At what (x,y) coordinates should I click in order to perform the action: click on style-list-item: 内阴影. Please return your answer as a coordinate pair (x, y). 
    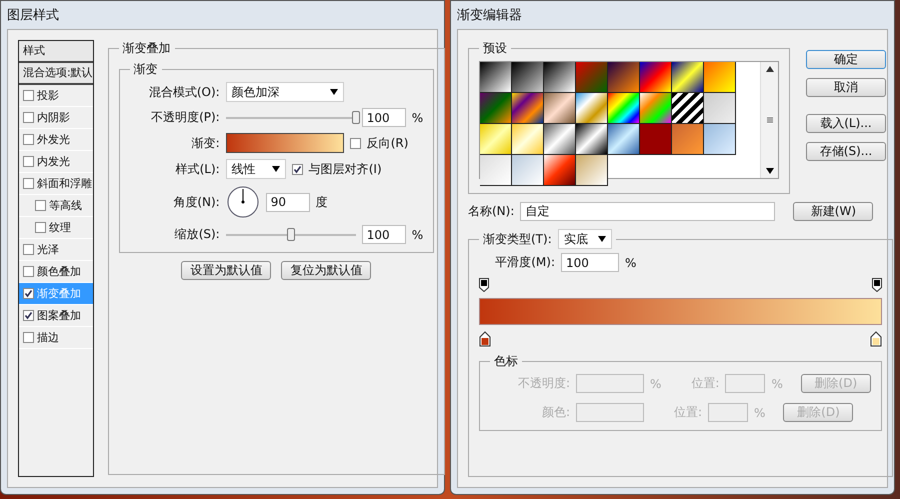
    Looking at the image, I should click on (56, 118).